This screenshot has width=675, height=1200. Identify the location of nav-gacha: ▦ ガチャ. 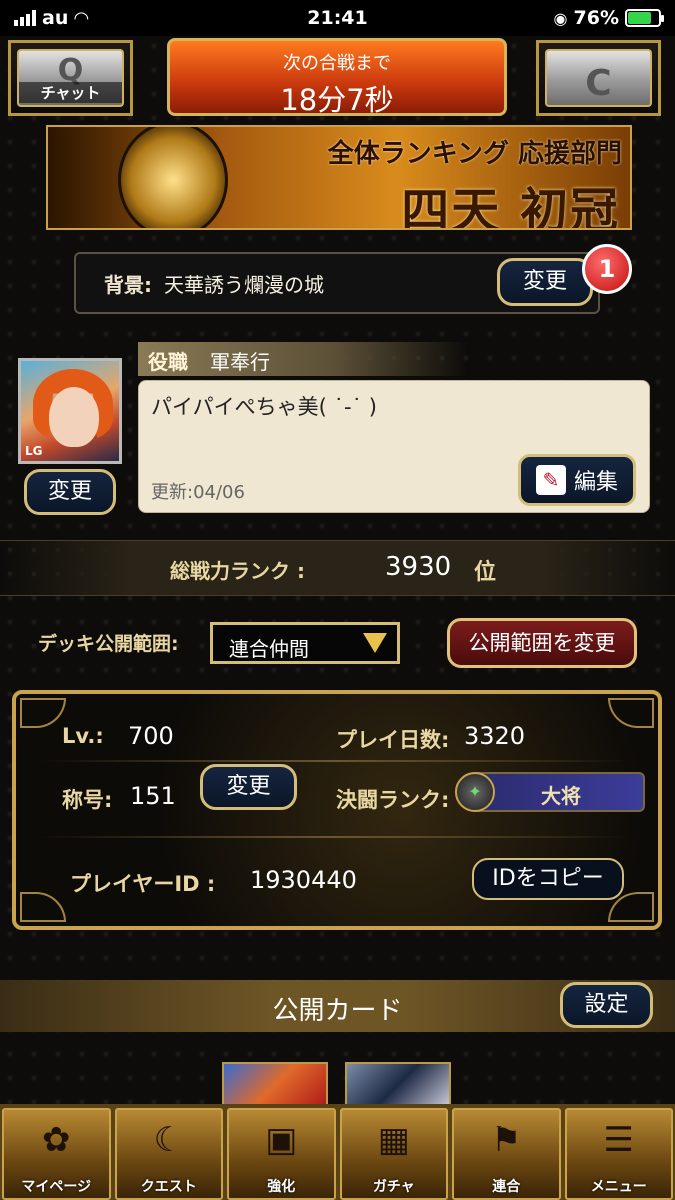
(393, 1154).